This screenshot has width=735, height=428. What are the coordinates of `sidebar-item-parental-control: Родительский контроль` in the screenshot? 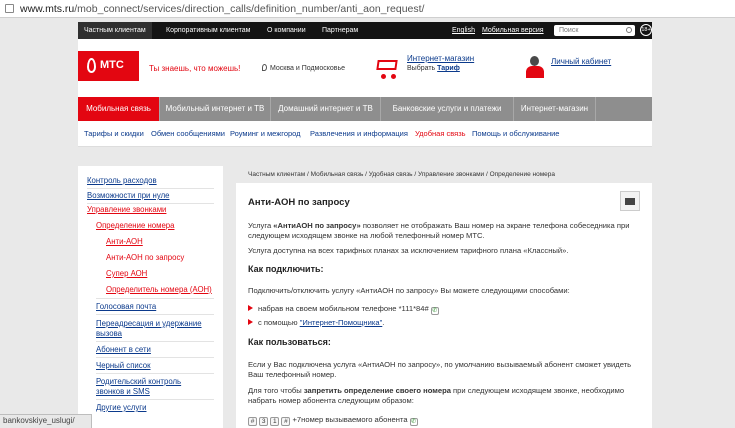 It's located at (138, 382).